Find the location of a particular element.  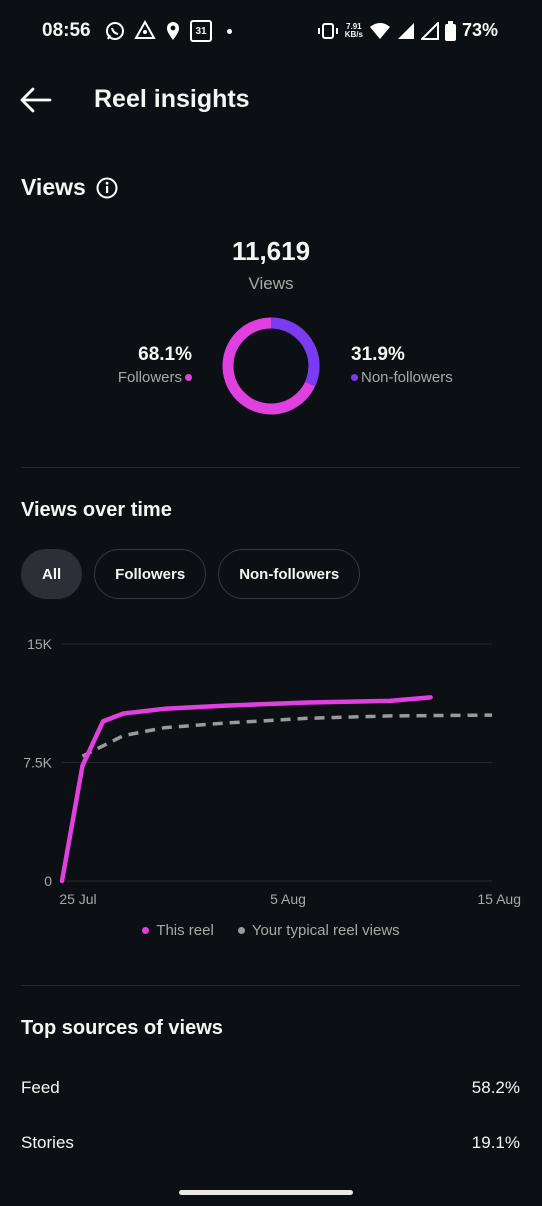

chart-legend: This reel Your typical reel views is located at coordinates (271, 930).